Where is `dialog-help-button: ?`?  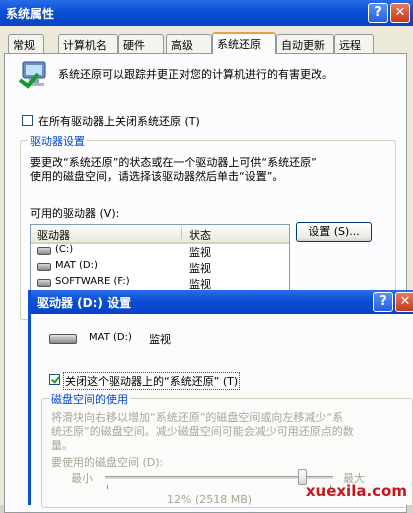 dialog-help-button: ? is located at coordinates (383, 302).